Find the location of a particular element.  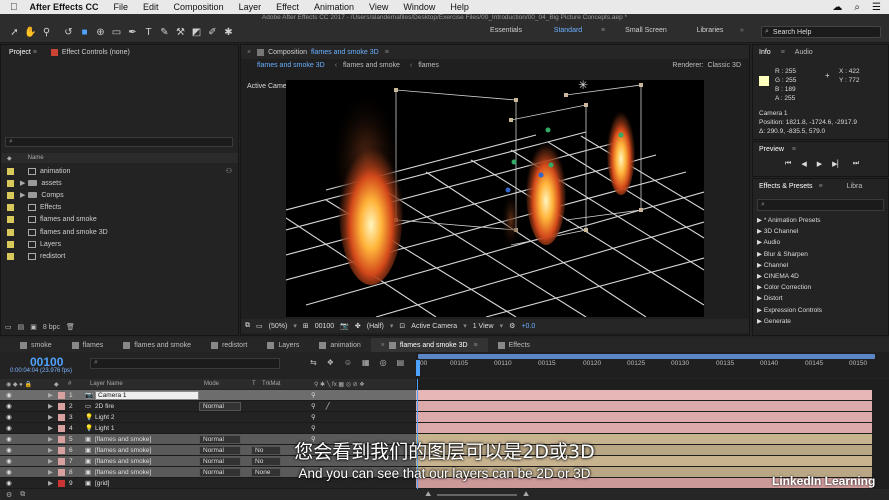

color-channel-icon: ✤ is located at coordinates (358, 326).